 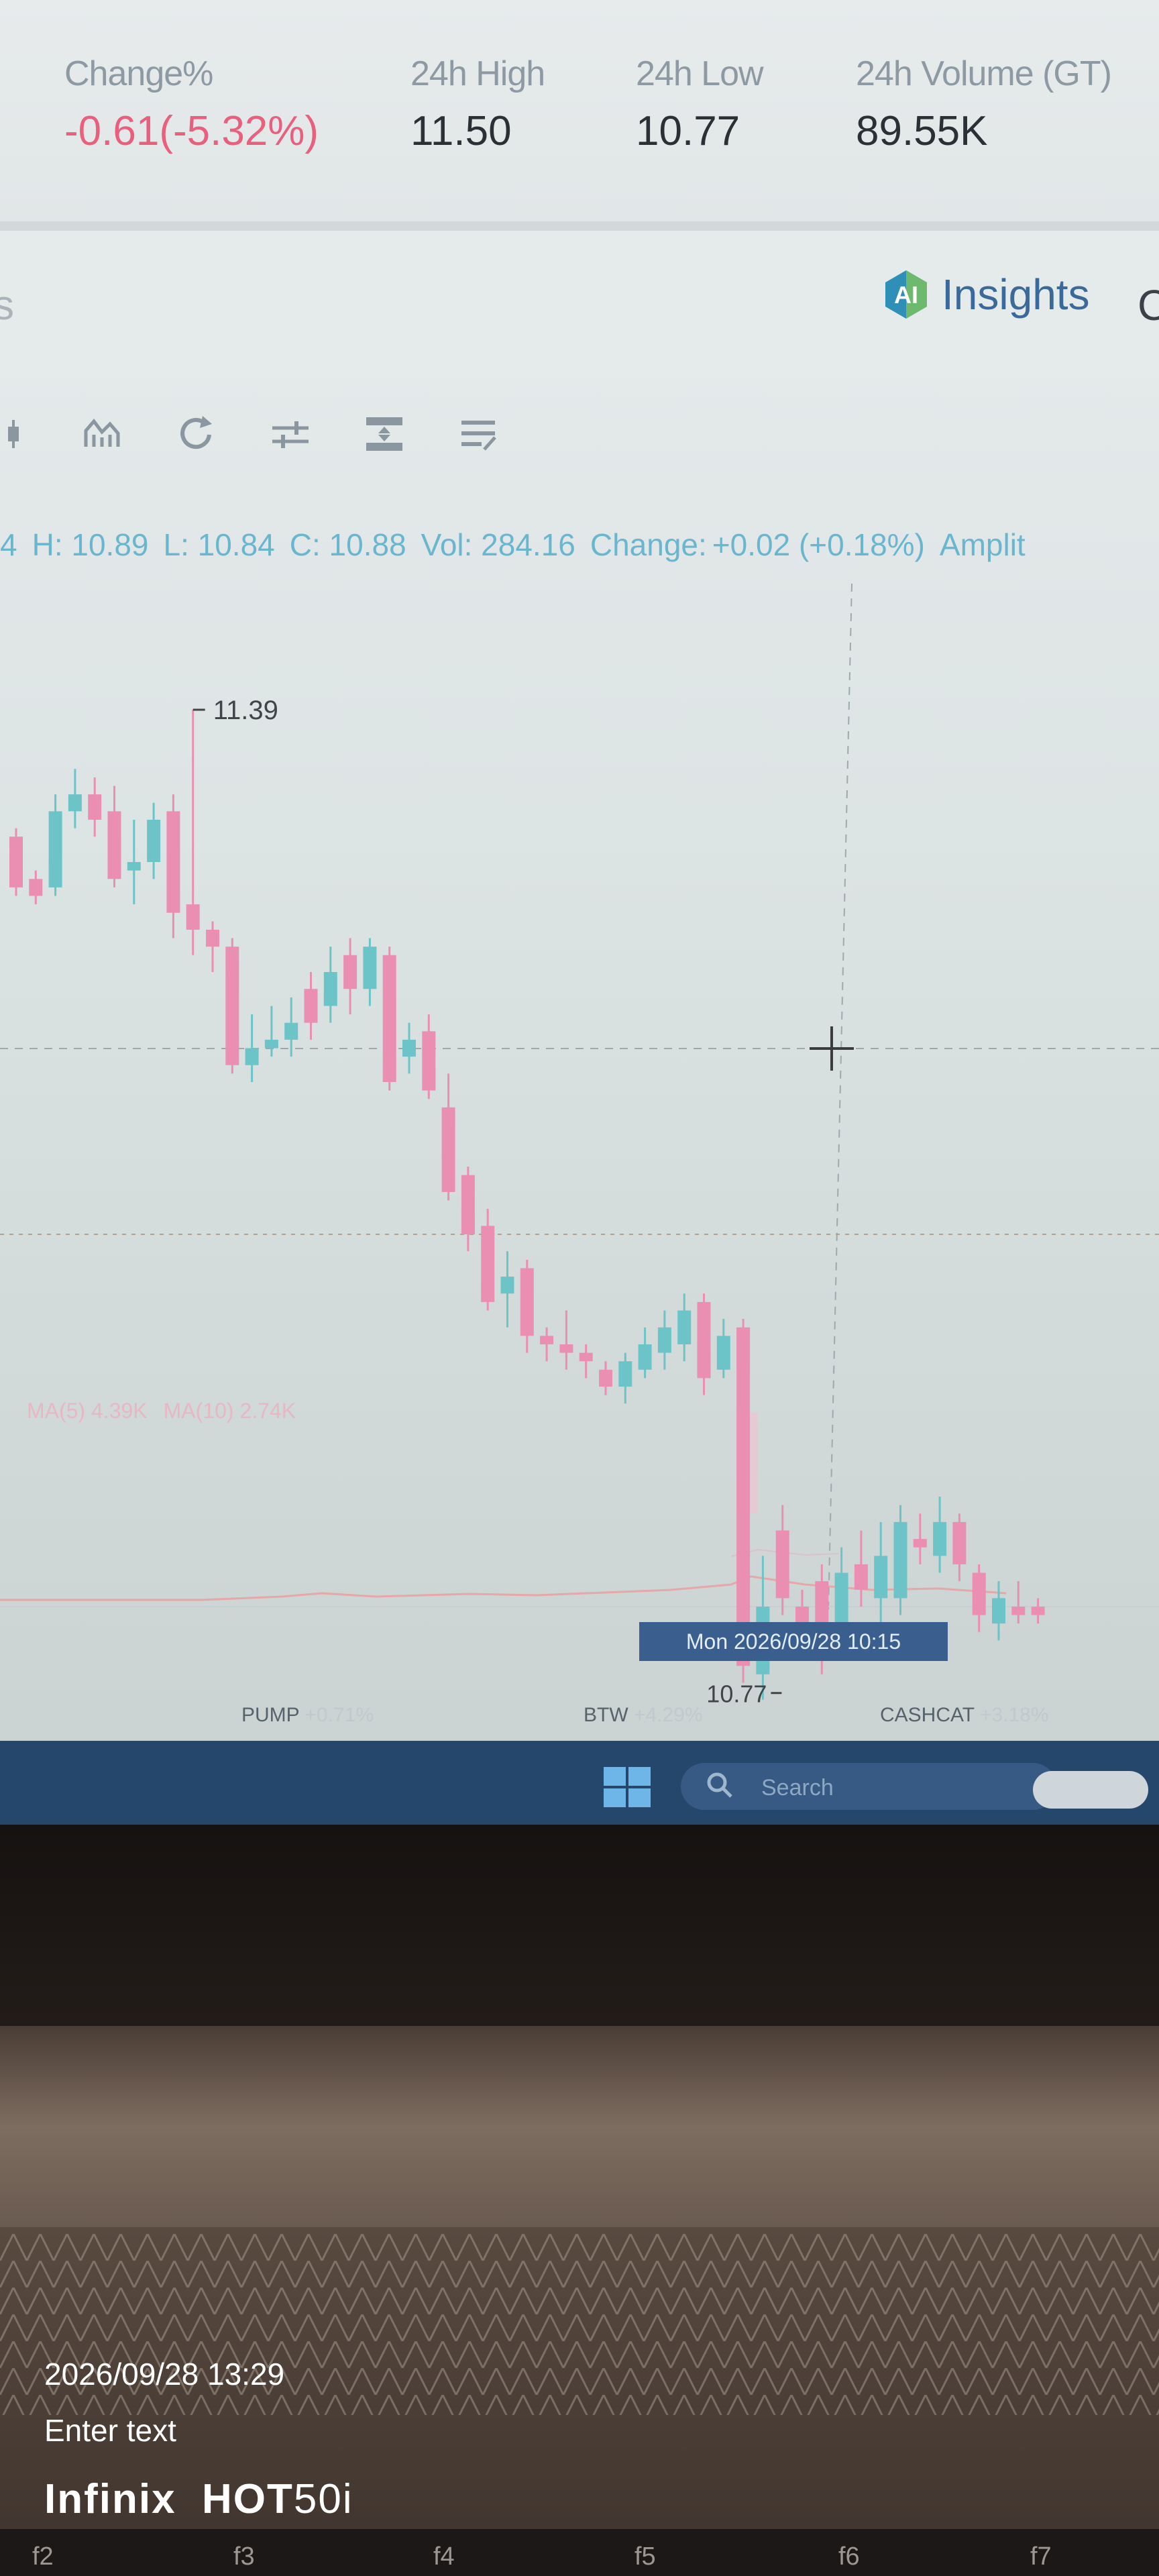 What do you see at coordinates (984, 104) in the screenshot?
I see `volume-stat: 24h Volume (GT) 89.55K` at bounding box center [984, 104].